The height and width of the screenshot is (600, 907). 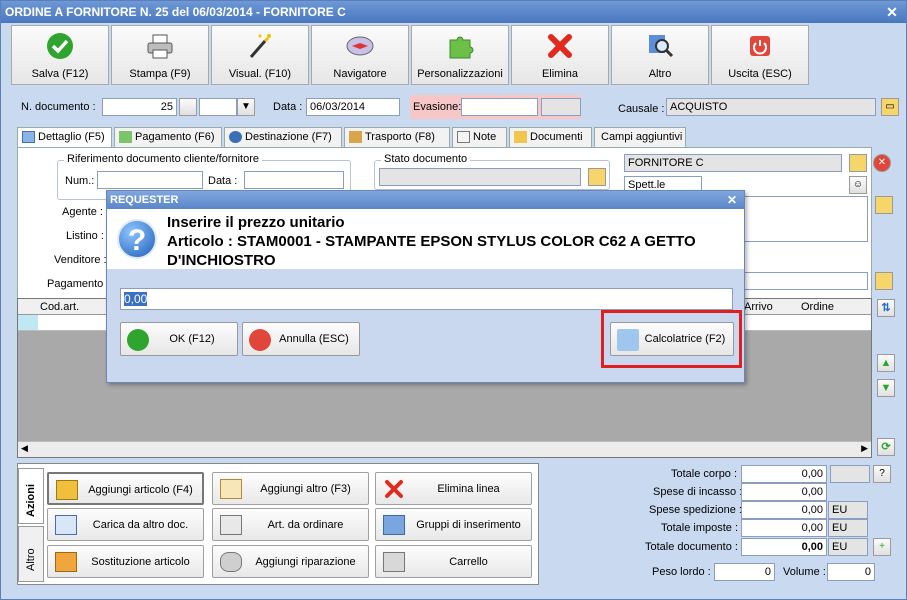 What do you see at coordinates (290, 488) in the screenshot?
I see `add-other-button: Aggiungi altro (F3)` at bounding box center [290, 488].